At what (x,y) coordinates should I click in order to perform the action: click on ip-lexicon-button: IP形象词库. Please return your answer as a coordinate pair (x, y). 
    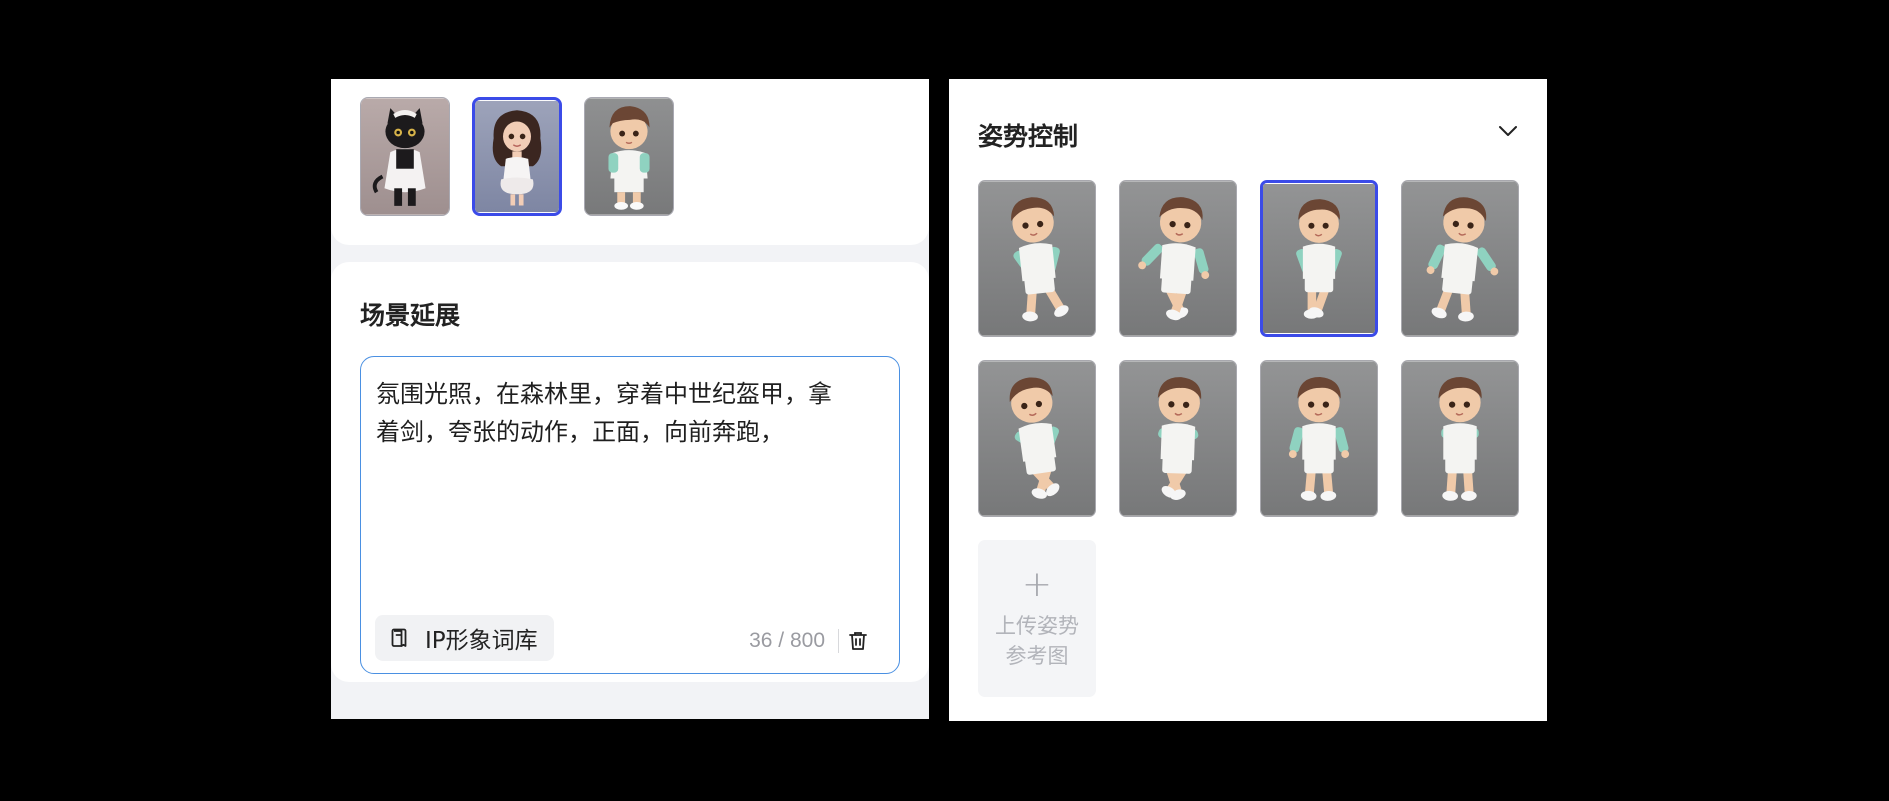
    Looking at the image, I should click on (464, 638).